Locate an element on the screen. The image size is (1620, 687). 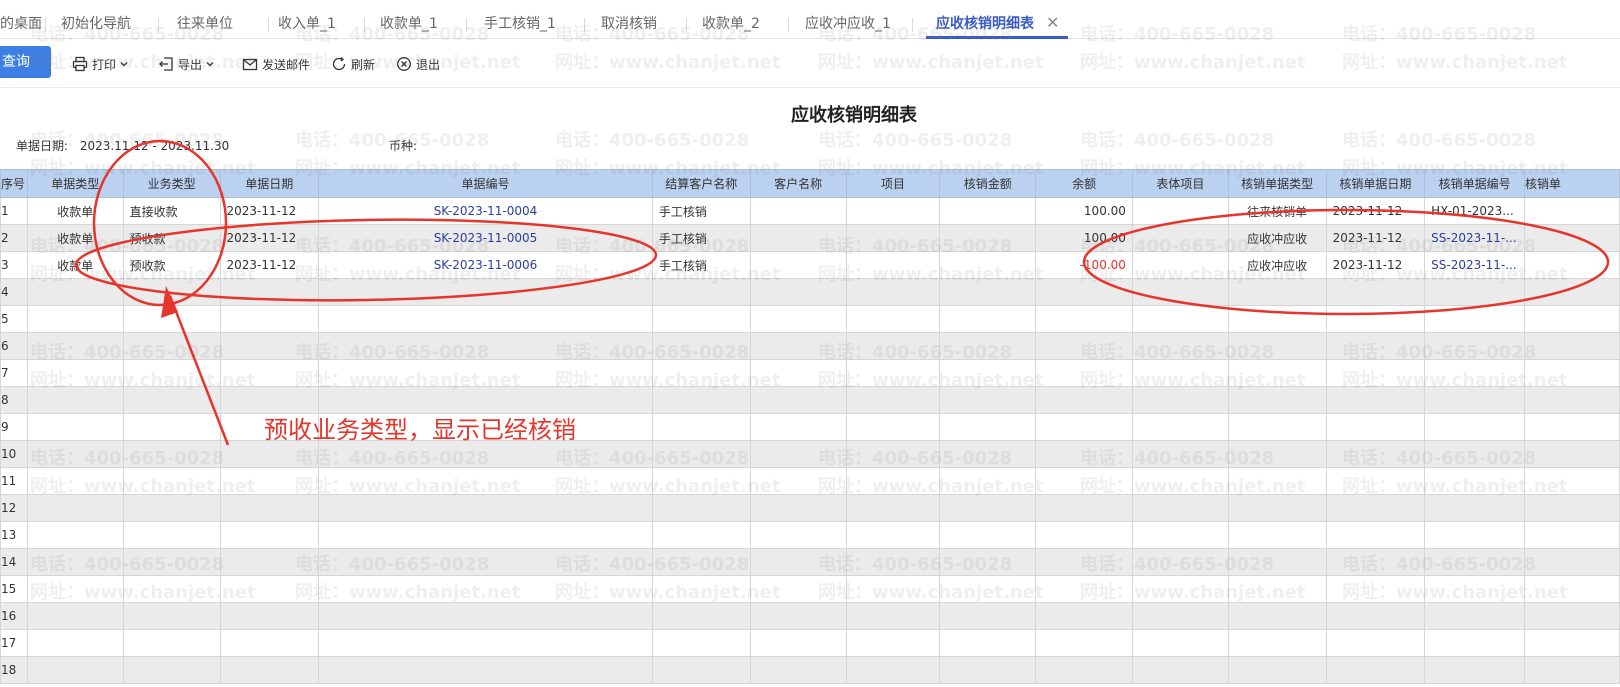
row-number: 7 is located at coordinates (14, 373).